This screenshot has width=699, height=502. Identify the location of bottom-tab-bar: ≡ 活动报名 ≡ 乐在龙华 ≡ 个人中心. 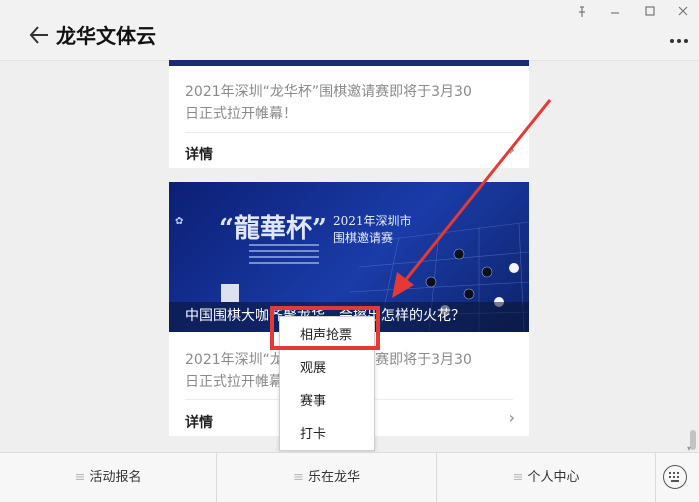
(349, 477).